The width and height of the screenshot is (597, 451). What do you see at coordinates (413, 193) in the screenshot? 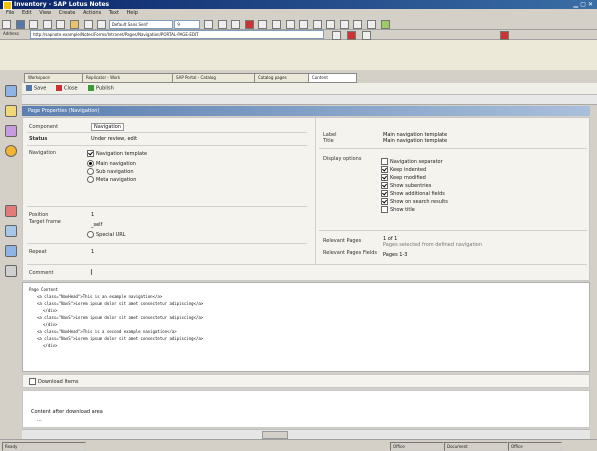
I see `opt-show-additional: Show additional fields` at bounding box center [413, 193].